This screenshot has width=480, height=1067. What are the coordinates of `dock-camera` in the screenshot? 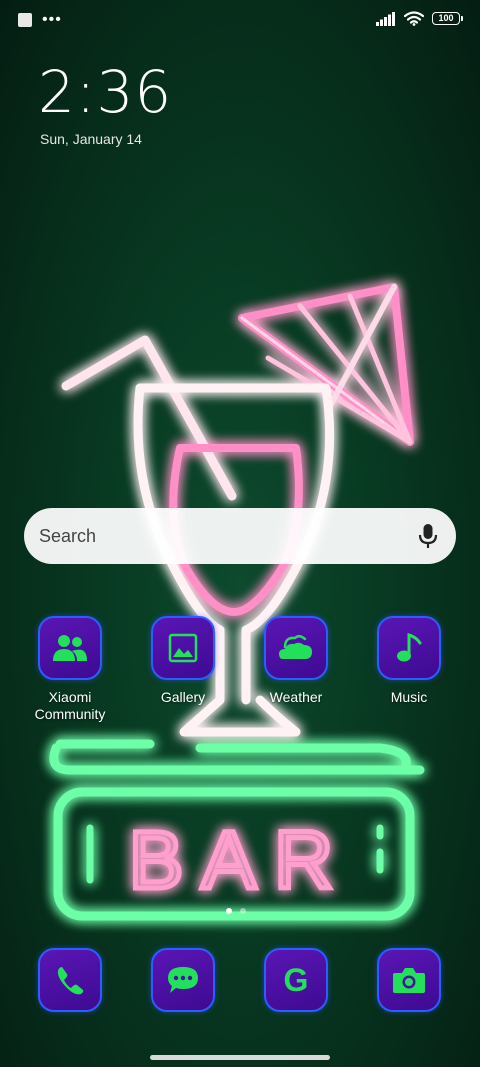 It's located at (409, 980).